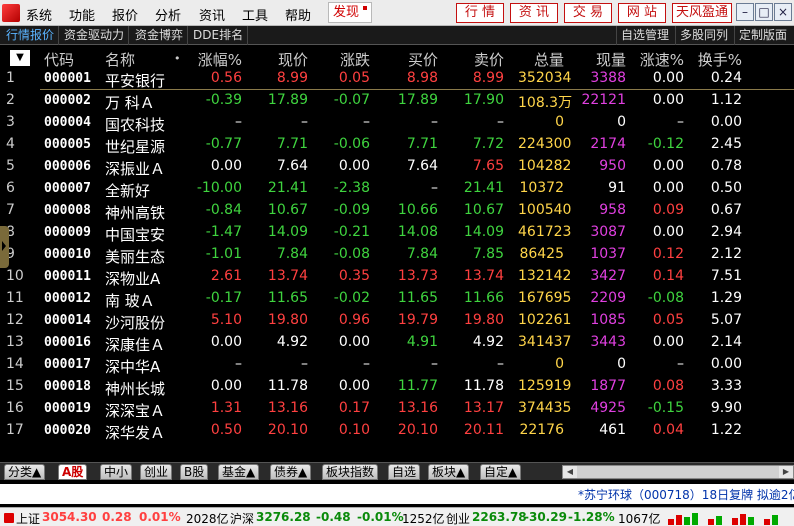 The width and height of the screenshot is (794, 526). I want to click on btab-chinext: 创业, so click(156, 472).